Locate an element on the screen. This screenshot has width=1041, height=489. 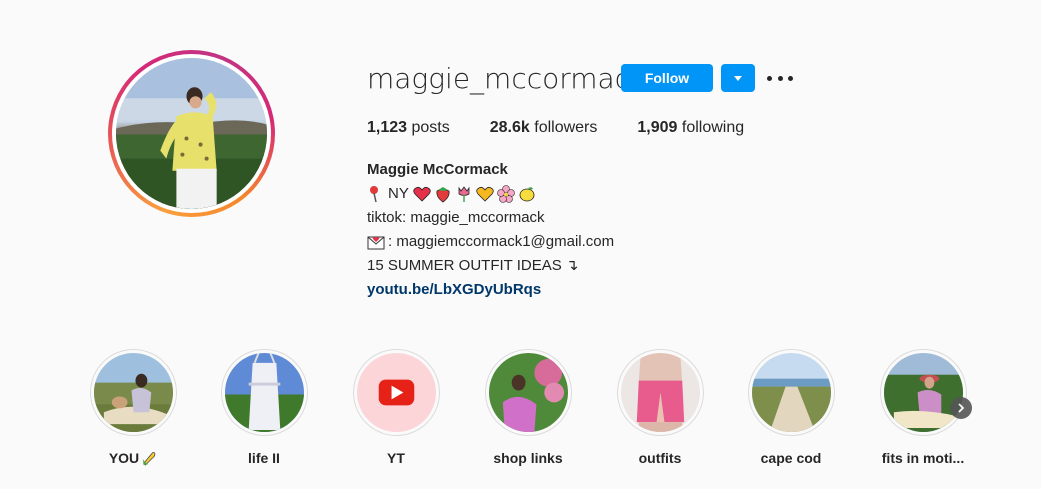
highlight-you: YOU is located at coordinates (133, 407).